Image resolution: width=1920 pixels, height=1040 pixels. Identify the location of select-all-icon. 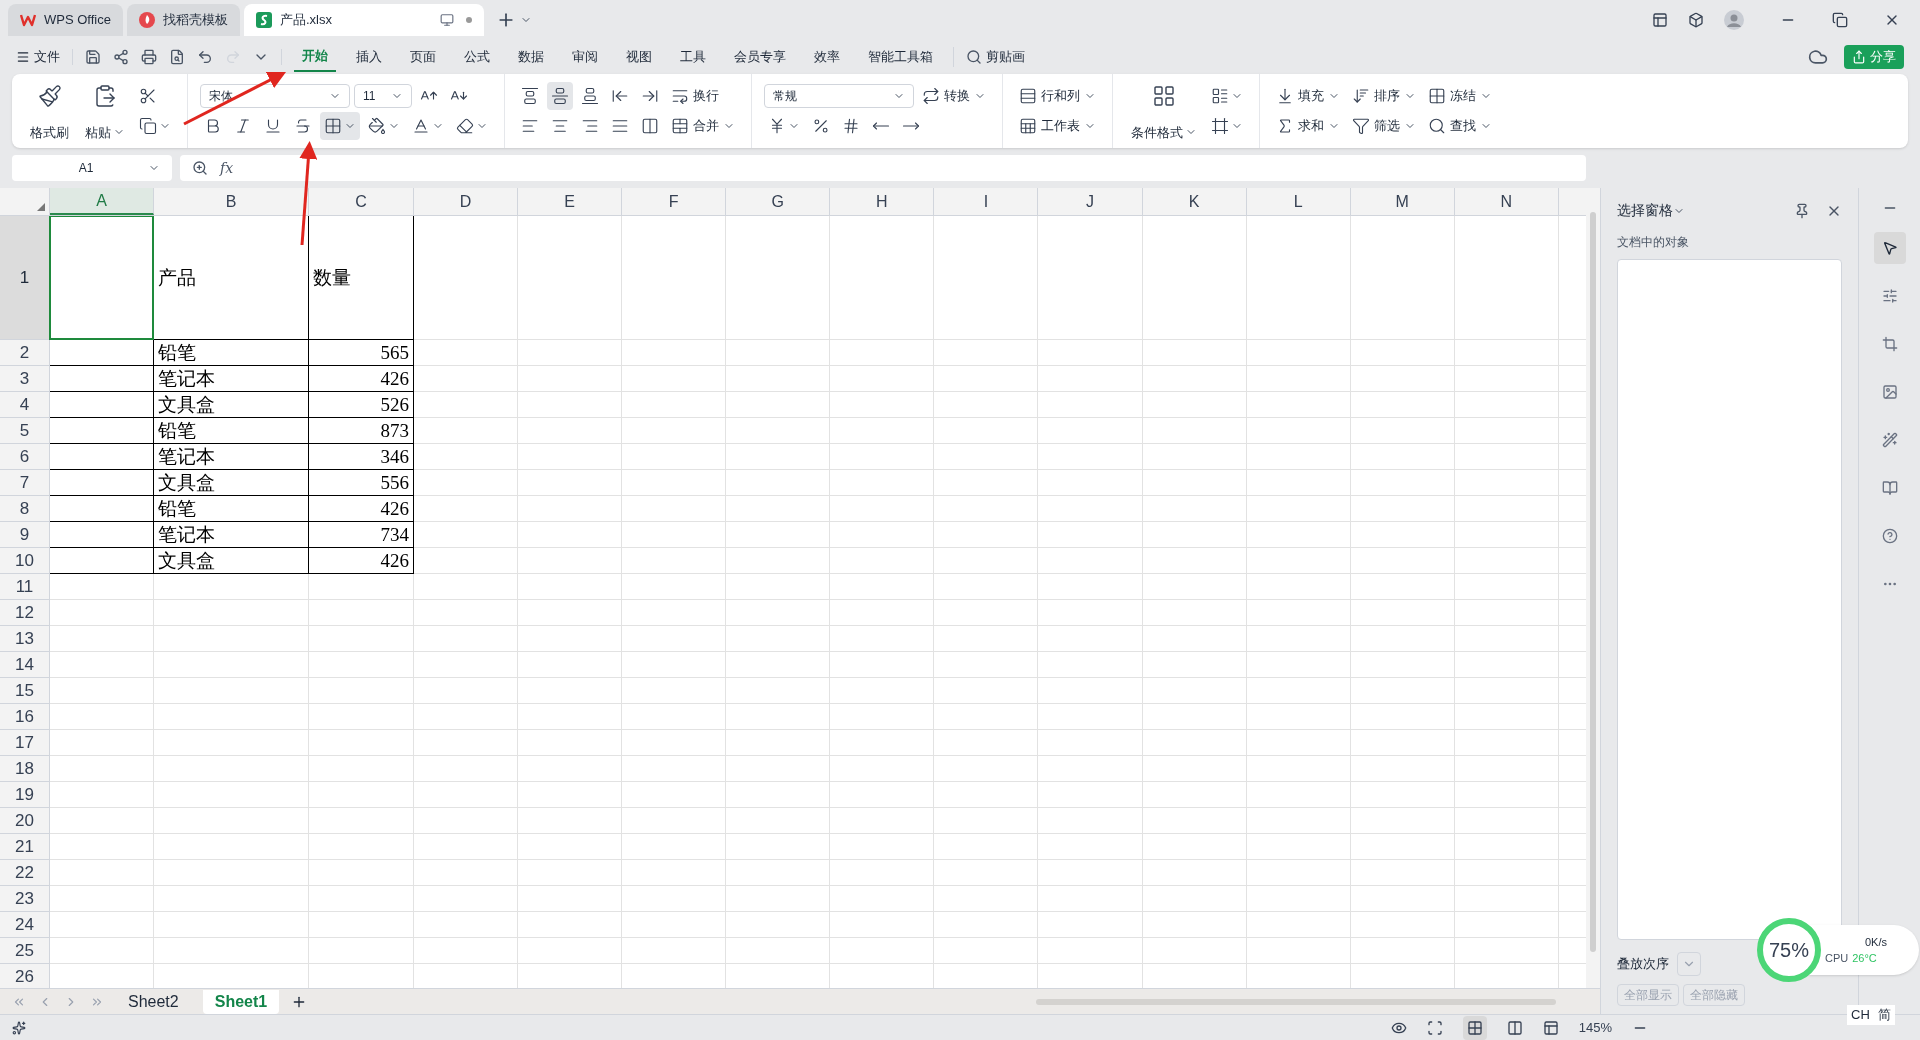
(41, 207).